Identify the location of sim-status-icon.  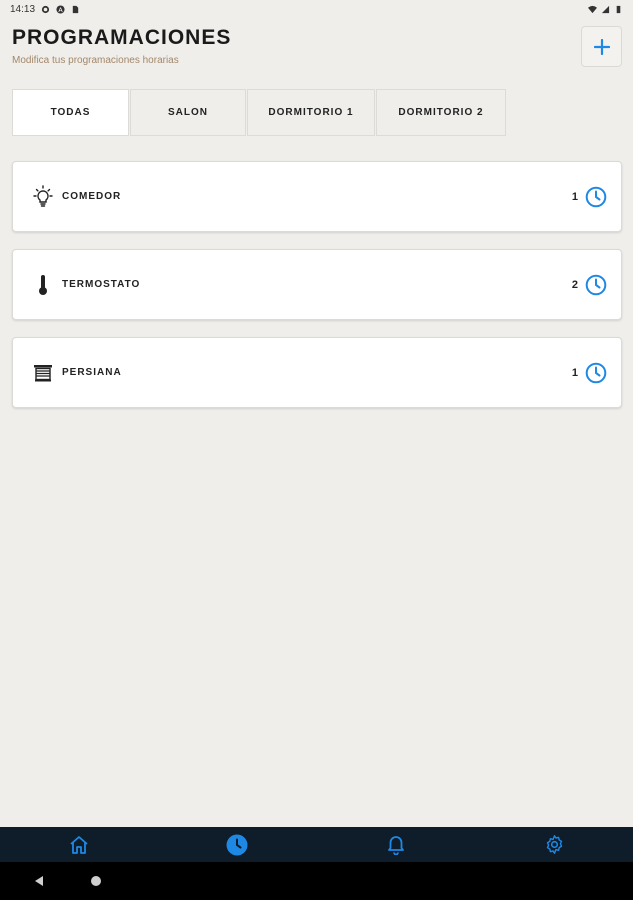
(75, 9).